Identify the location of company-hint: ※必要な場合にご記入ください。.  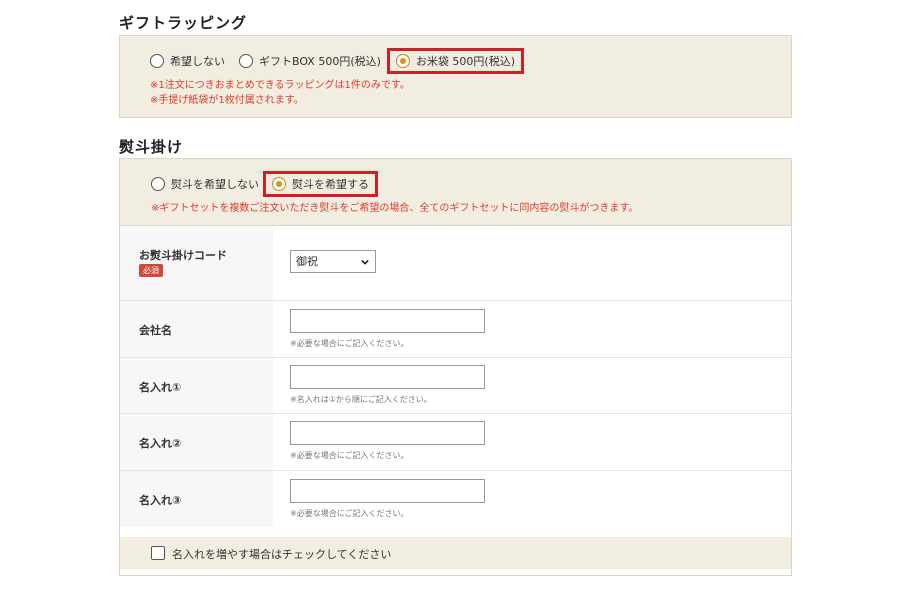
(349, 343).